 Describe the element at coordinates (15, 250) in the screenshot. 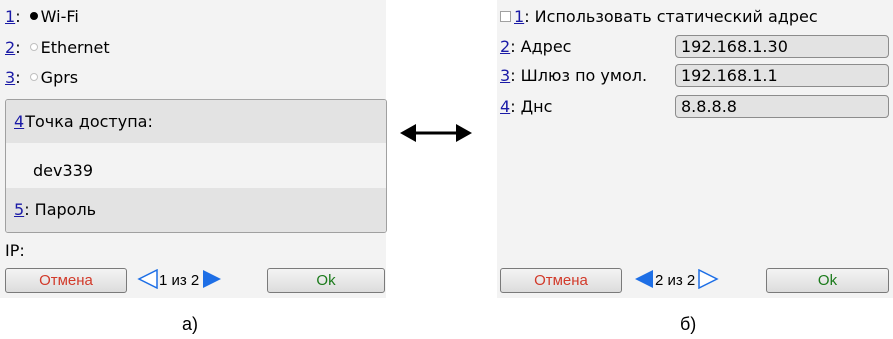

I see `ip-label: IP:` at that location.